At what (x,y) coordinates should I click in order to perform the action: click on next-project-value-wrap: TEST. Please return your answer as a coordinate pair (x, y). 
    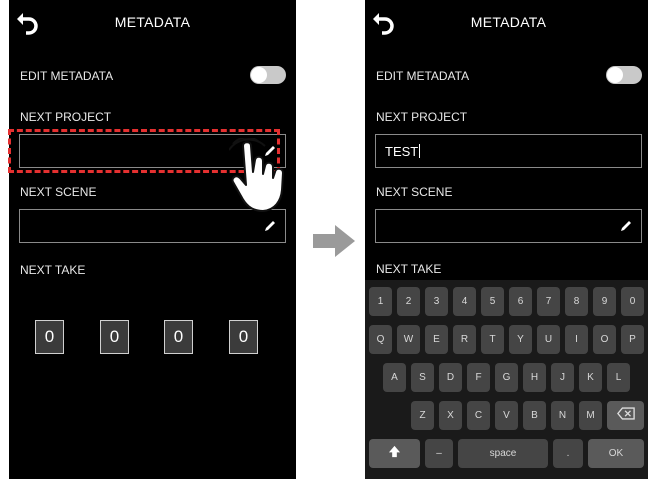
    Looking at the image, I should click on (403, 151).